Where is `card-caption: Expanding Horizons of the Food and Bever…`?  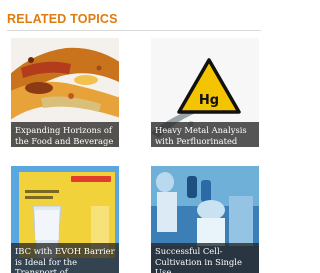 card-caption: Expanding Horizons of the Food and Bever… is located at coordinates (65, 134).